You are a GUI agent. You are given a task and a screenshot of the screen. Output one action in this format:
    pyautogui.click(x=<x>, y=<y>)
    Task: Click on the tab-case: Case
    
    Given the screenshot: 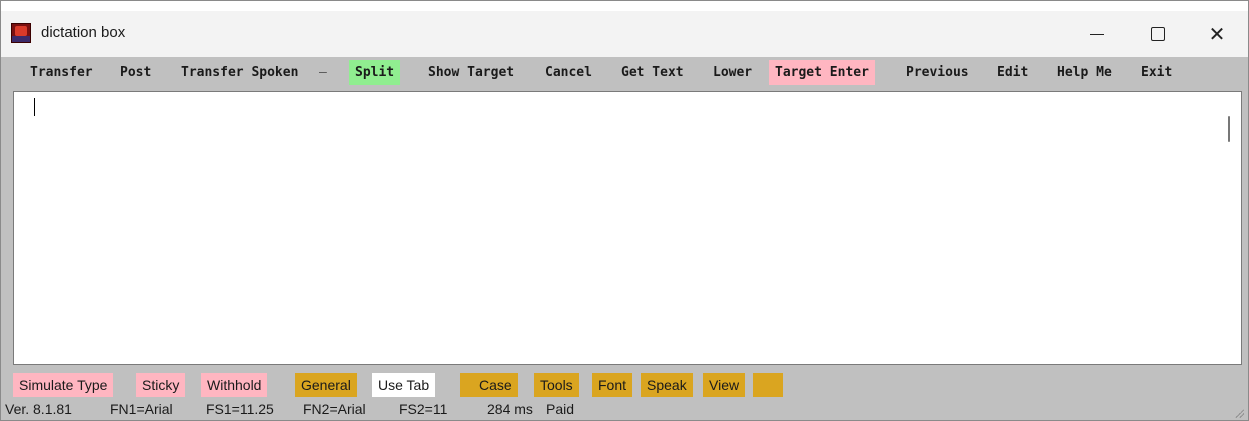 What is the action you would take?
    pyautogui.click(x=495, y=385)
    